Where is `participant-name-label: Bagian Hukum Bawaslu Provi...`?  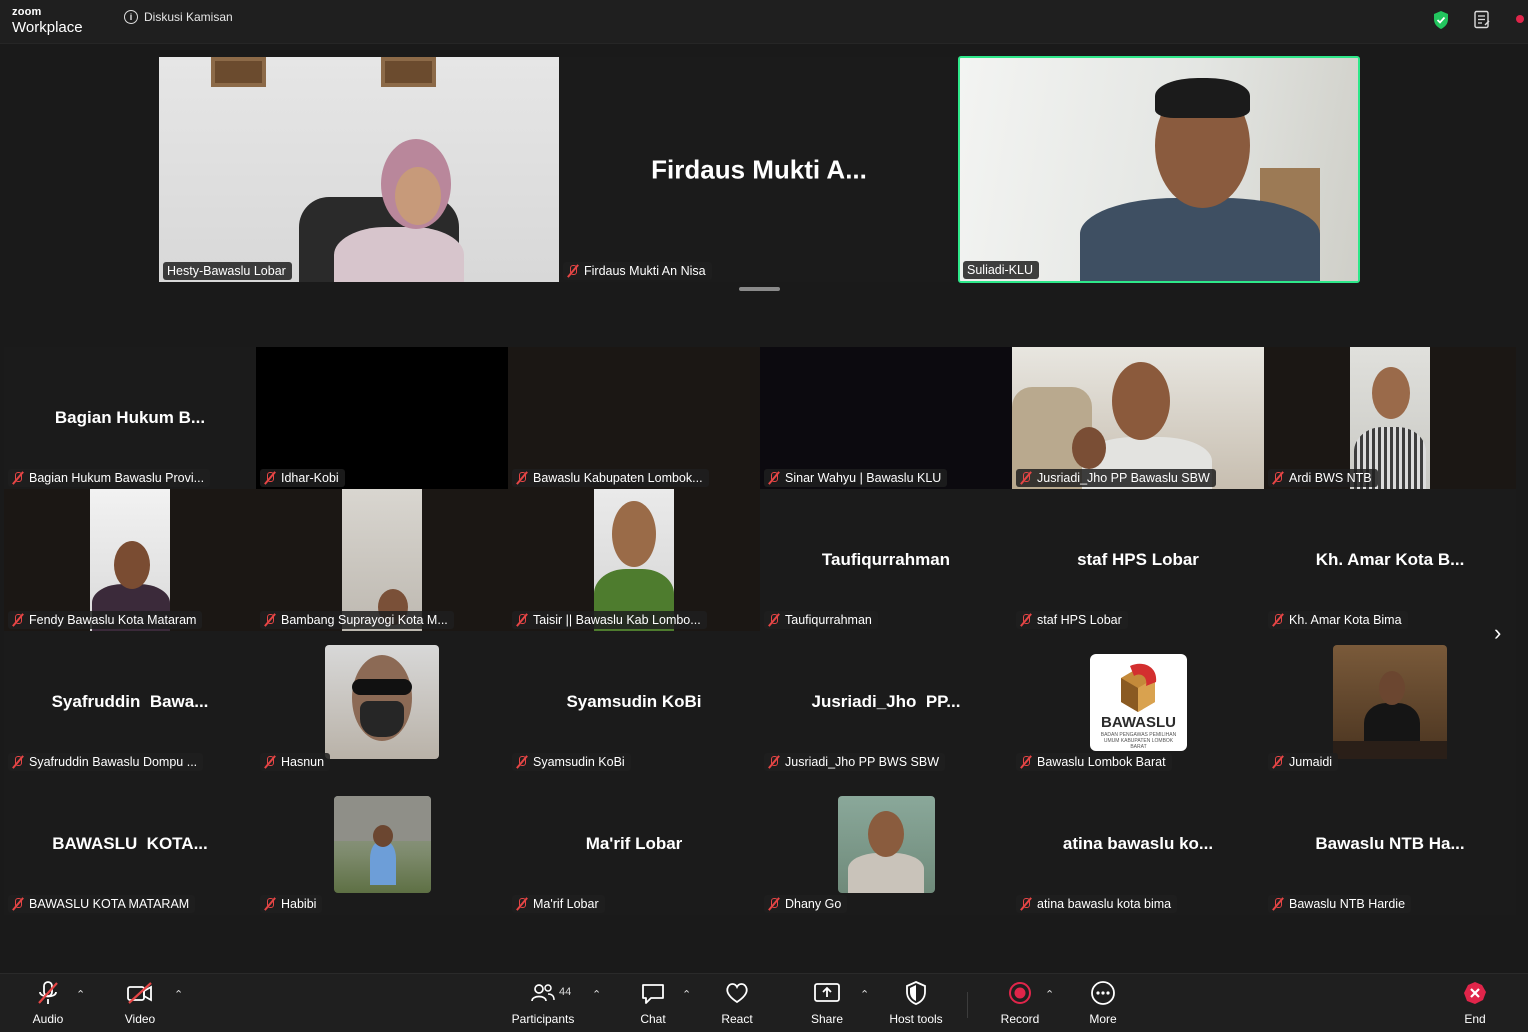 participant-name-label: Bagian Hukum Bawaslu Provi... is located at coordinates (109, 478).